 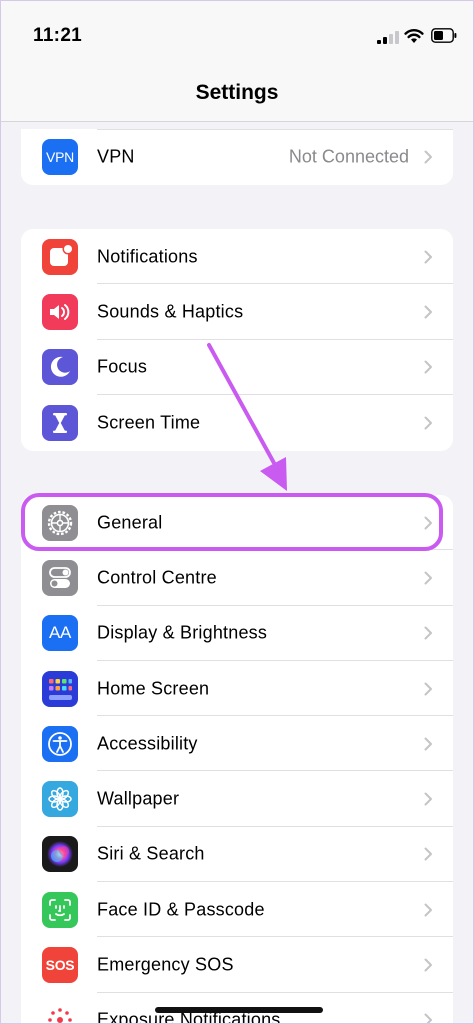 What do you see at coordinates (444, 35) in the screenshot?
I see `battery-icon` at bounding box center [444, 35].